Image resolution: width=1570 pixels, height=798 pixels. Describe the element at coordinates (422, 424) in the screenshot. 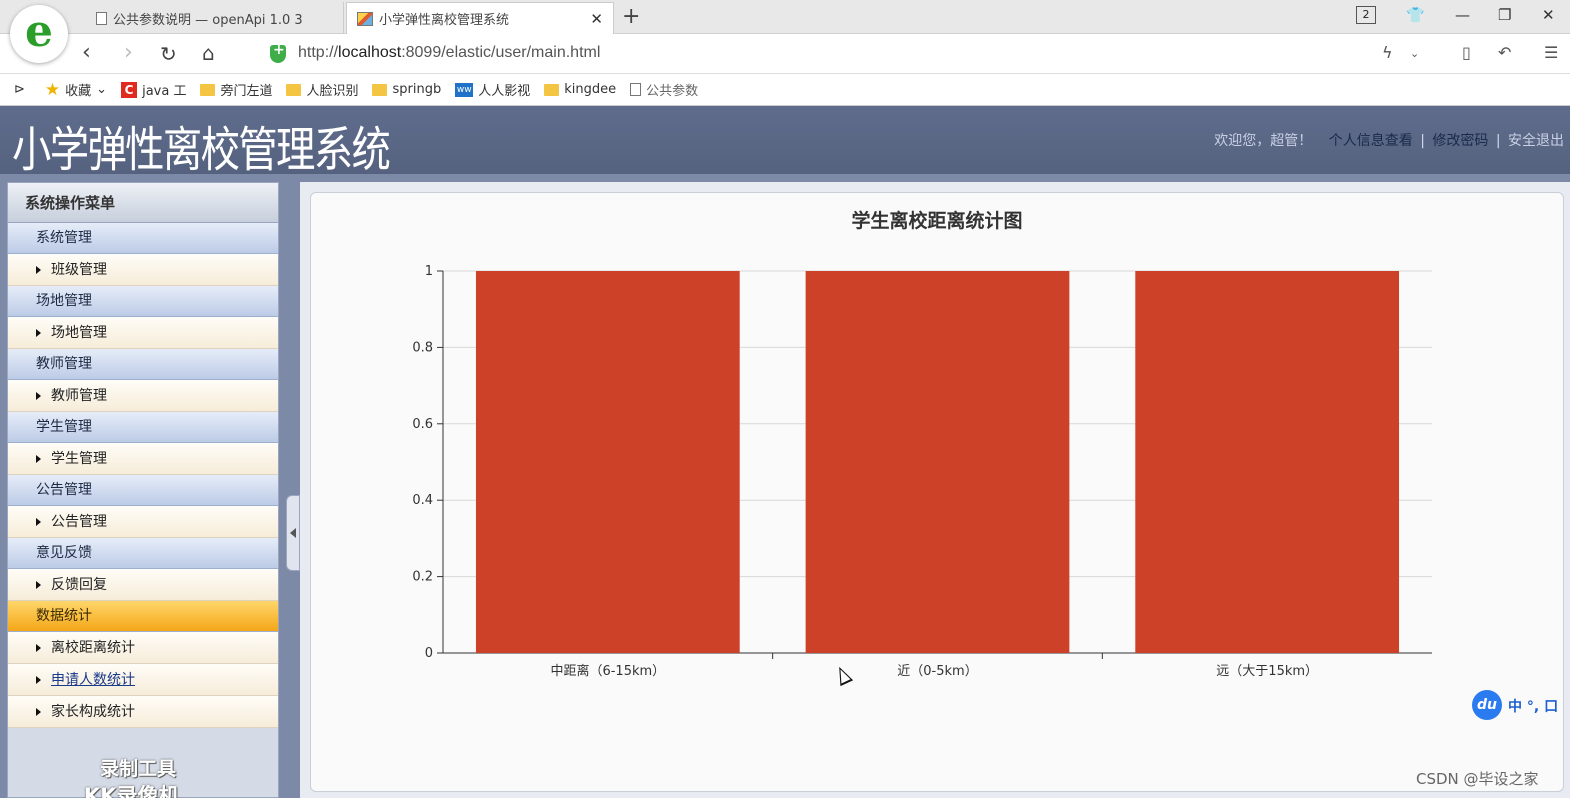

I see `y-tick-label: 0.6` at that location.